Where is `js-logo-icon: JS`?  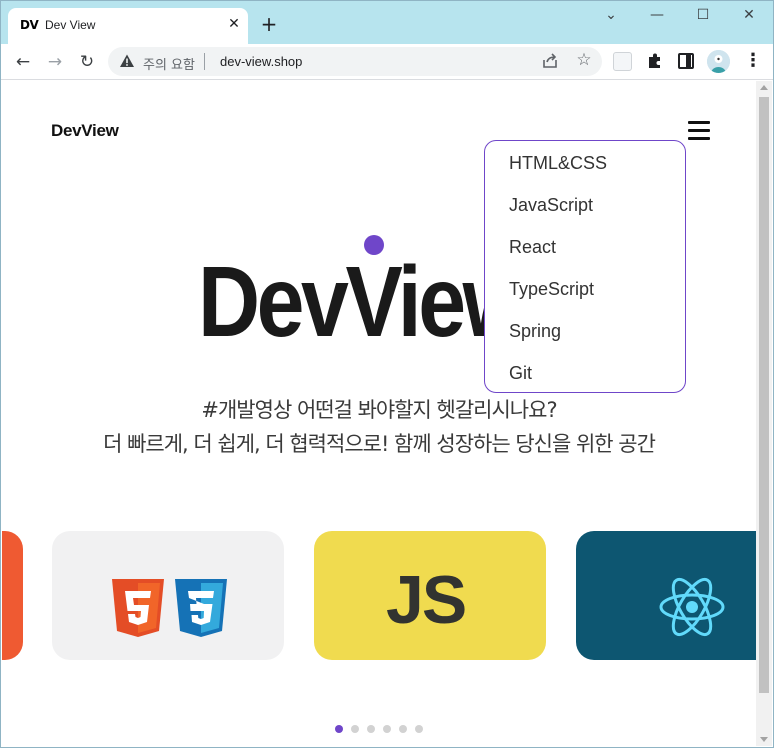
js-logo-icon: JS is located at coordinates (426, 600).